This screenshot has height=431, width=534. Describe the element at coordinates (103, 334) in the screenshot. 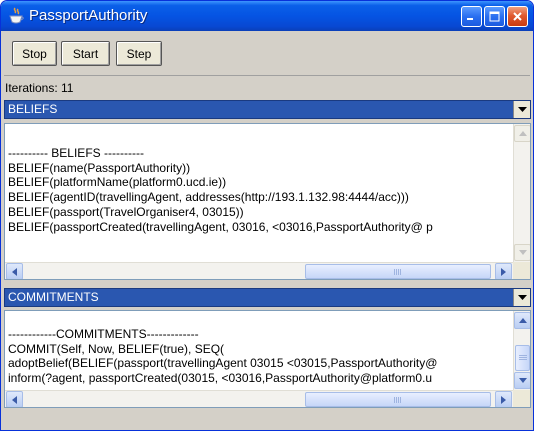

I see `commitments-line: ------------COMMITMENTS-------------` at that location.